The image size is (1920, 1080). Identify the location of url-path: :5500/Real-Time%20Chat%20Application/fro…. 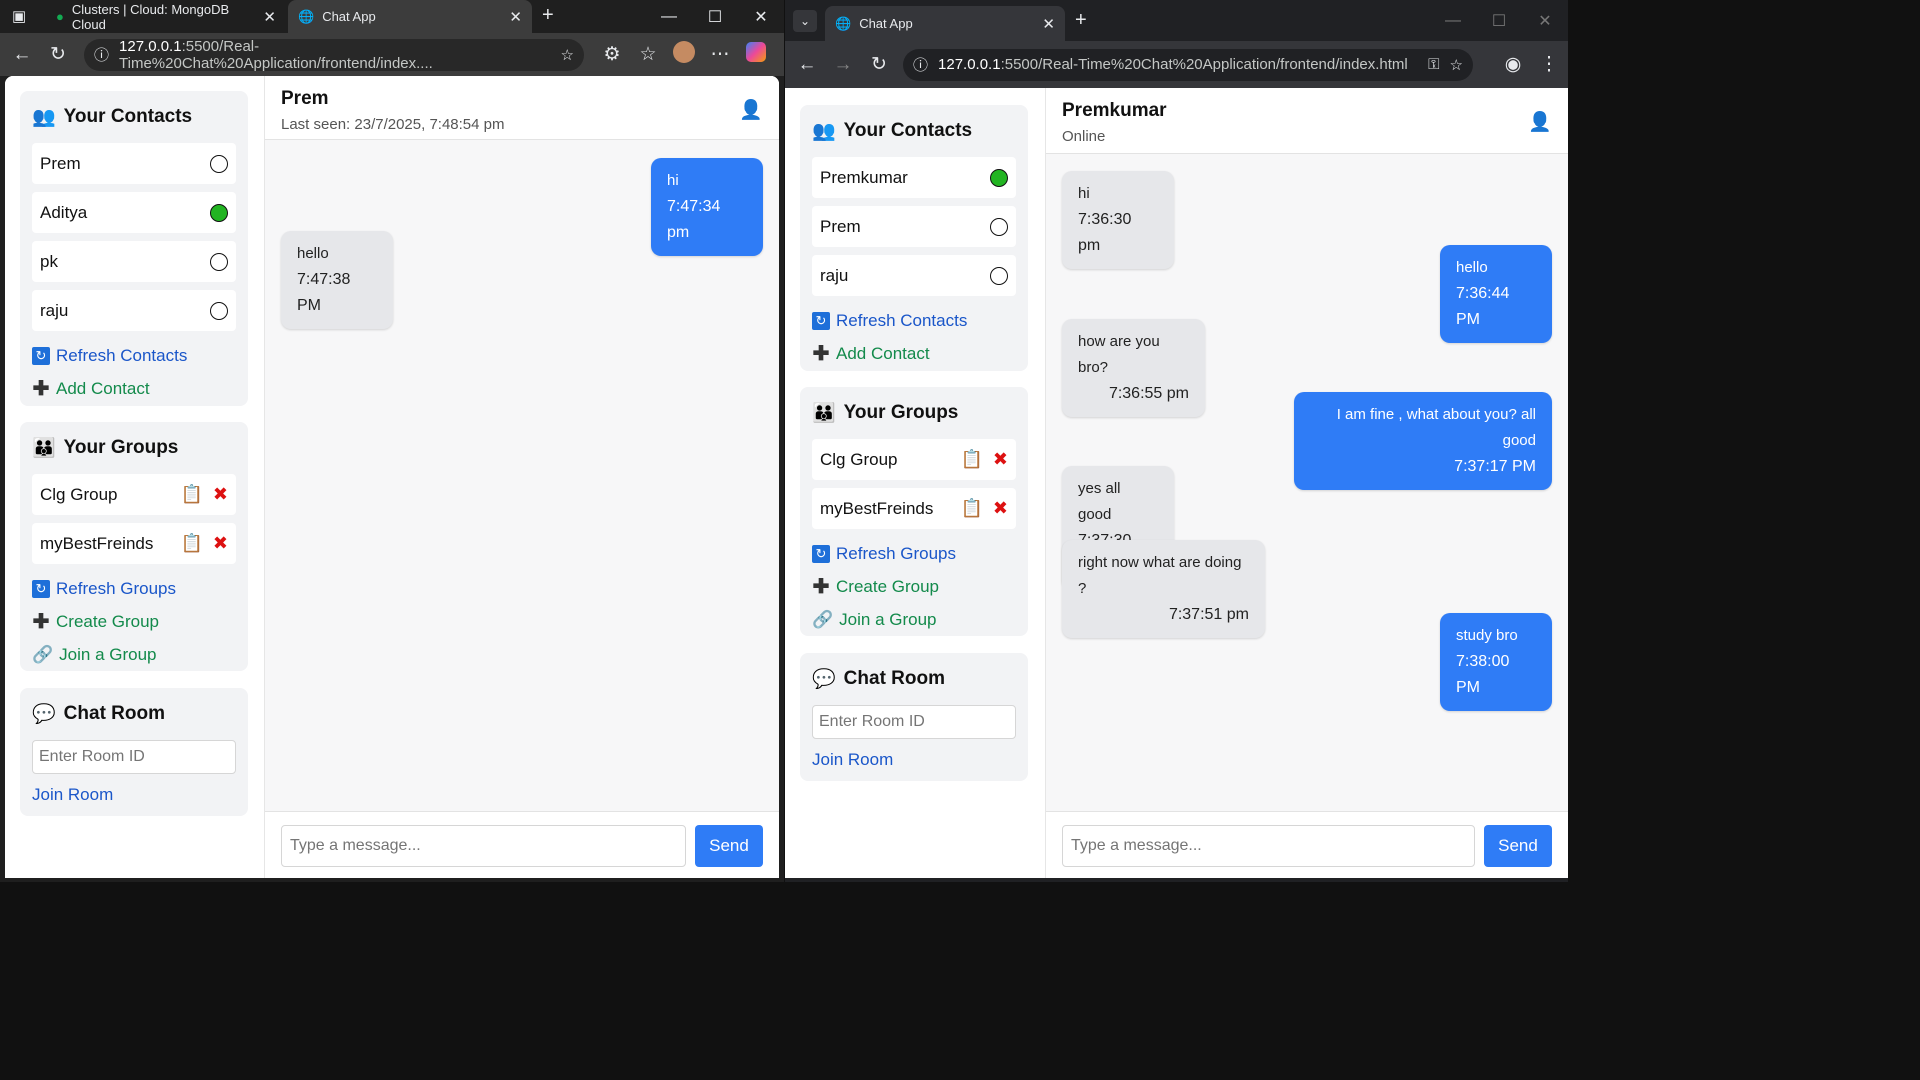
(1204, 64).